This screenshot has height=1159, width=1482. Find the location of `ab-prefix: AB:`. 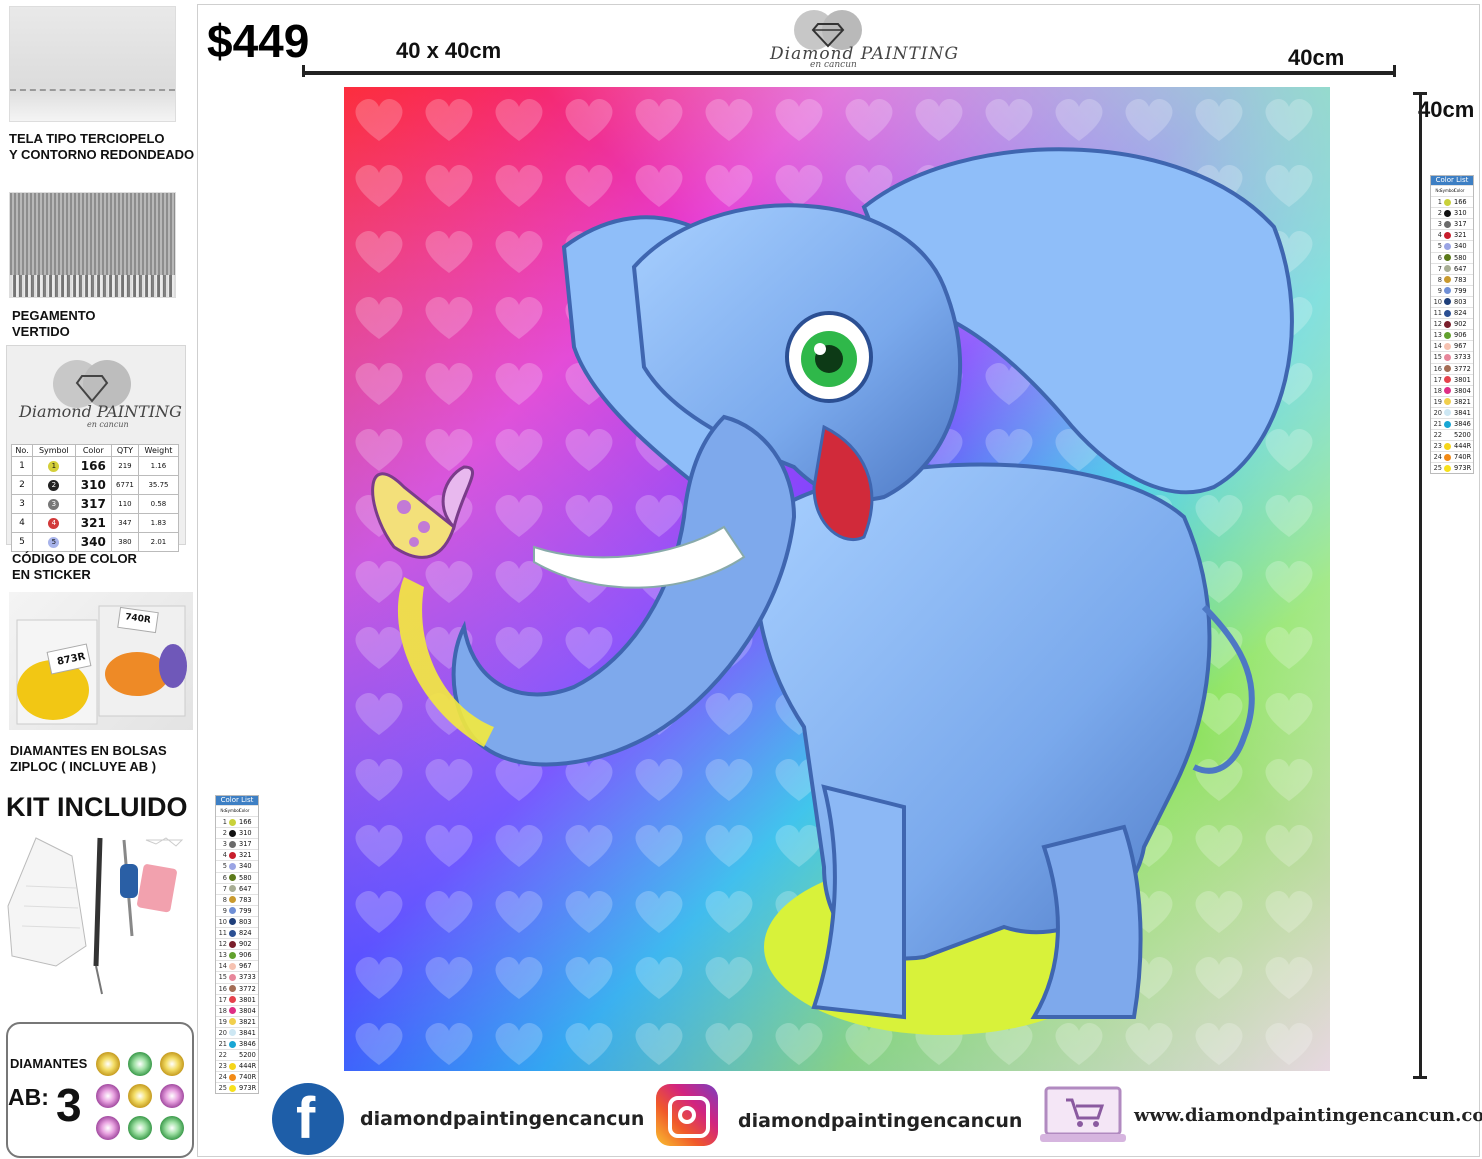

ab-prefix: AB: is located at coordinates (28, 1097).